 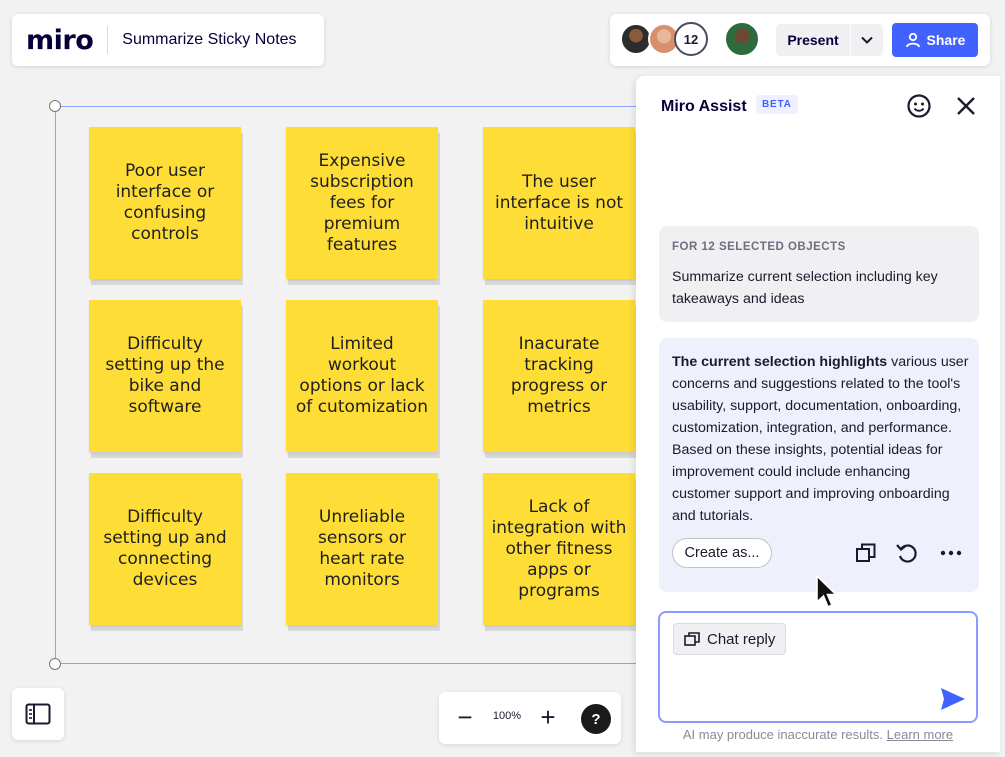 I want to click on chat-input-box: Chat reply, so click(x=818, y=667).